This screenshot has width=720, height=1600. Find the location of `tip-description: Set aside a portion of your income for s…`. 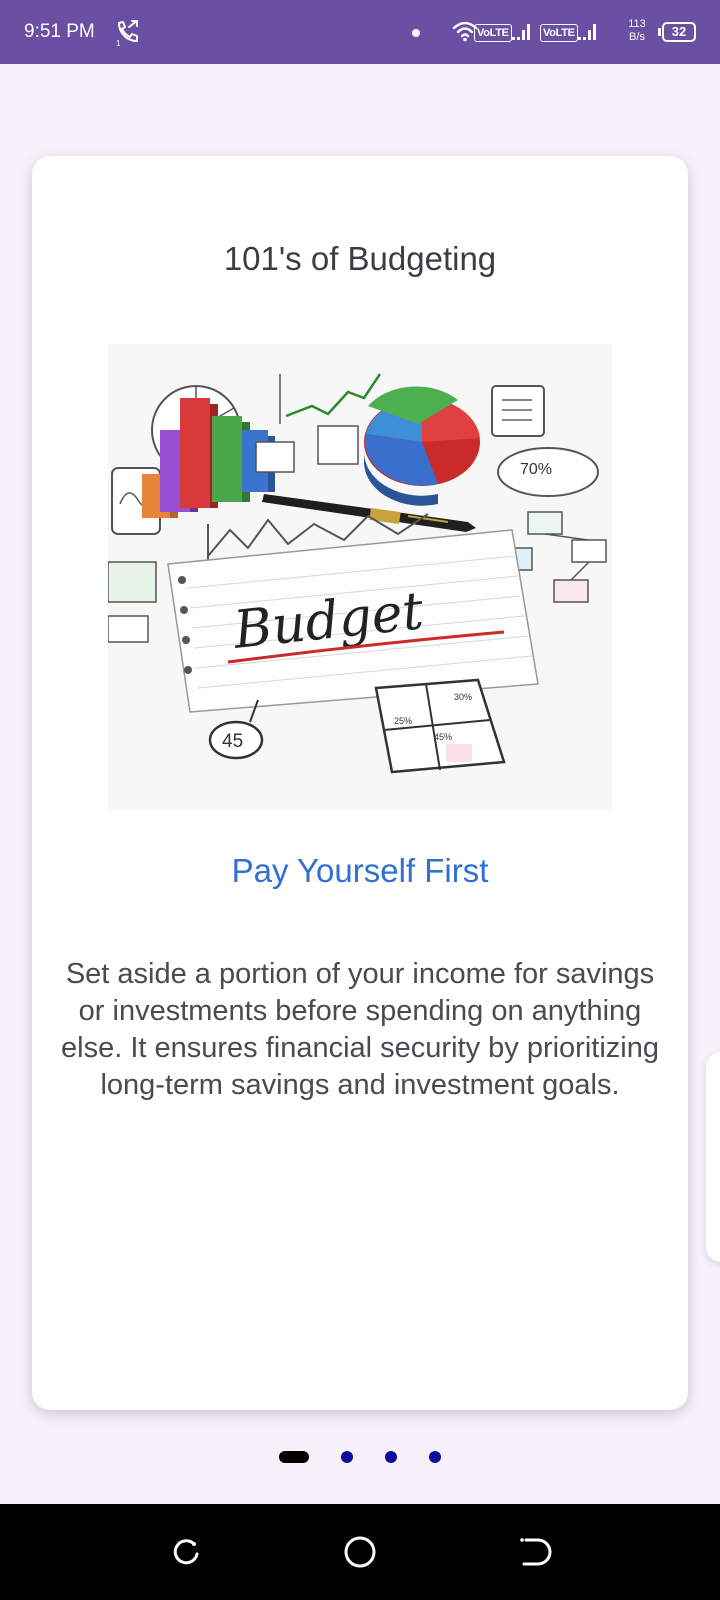

tip-description: Set aside a portion of your income for s… is located at coordinates (360, 1029).